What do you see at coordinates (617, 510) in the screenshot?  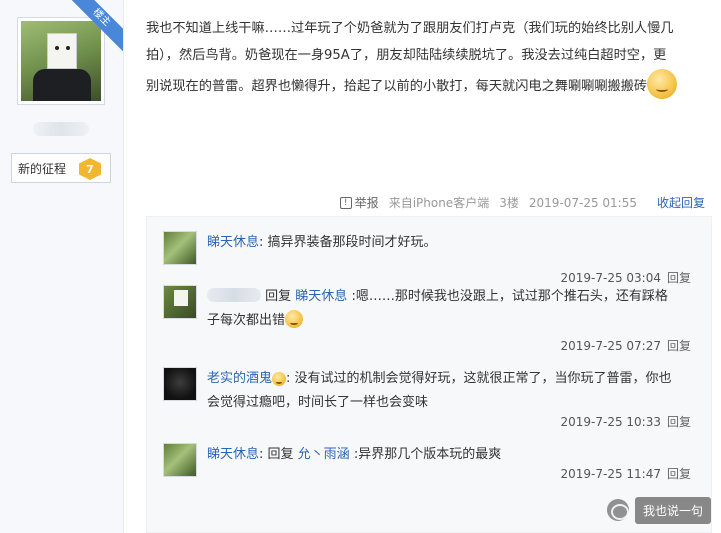 I see `app-logo-icon` at bounding box center [617, 510].